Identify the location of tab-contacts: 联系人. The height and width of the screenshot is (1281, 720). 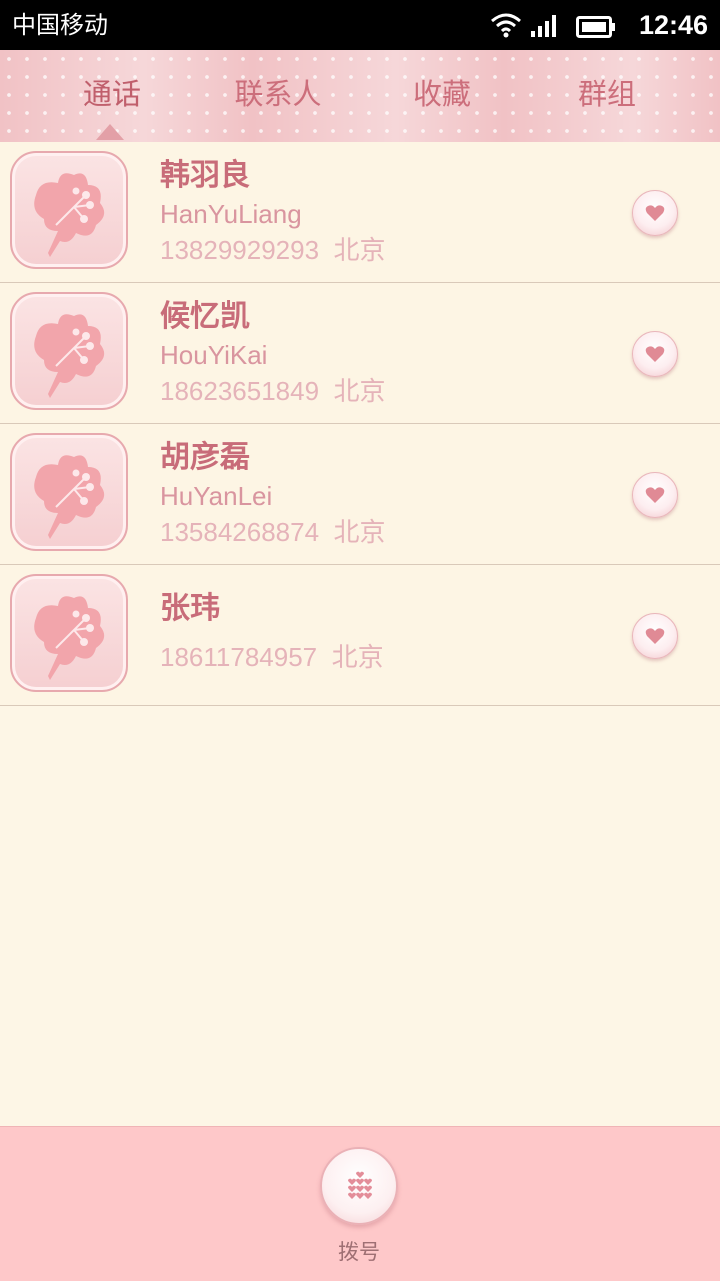
(278, 94).